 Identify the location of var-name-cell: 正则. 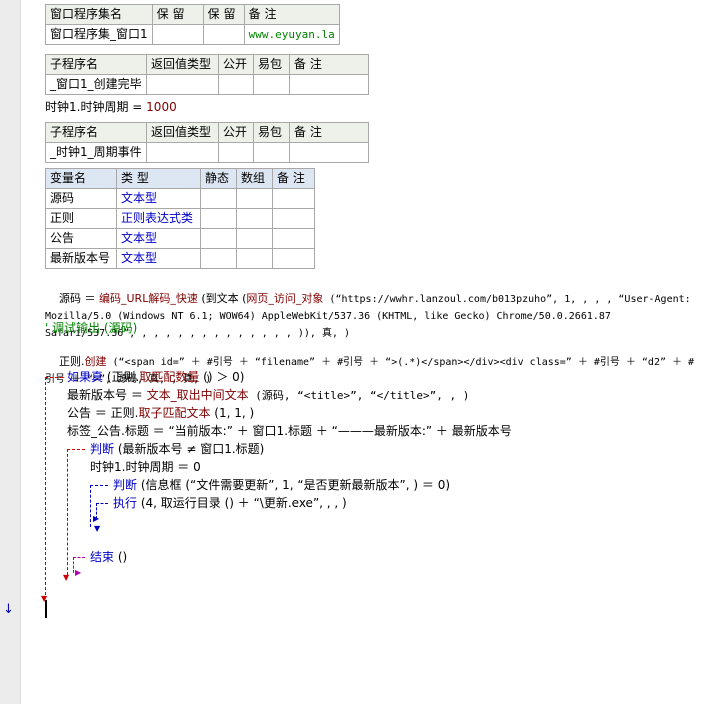
(81, 218).